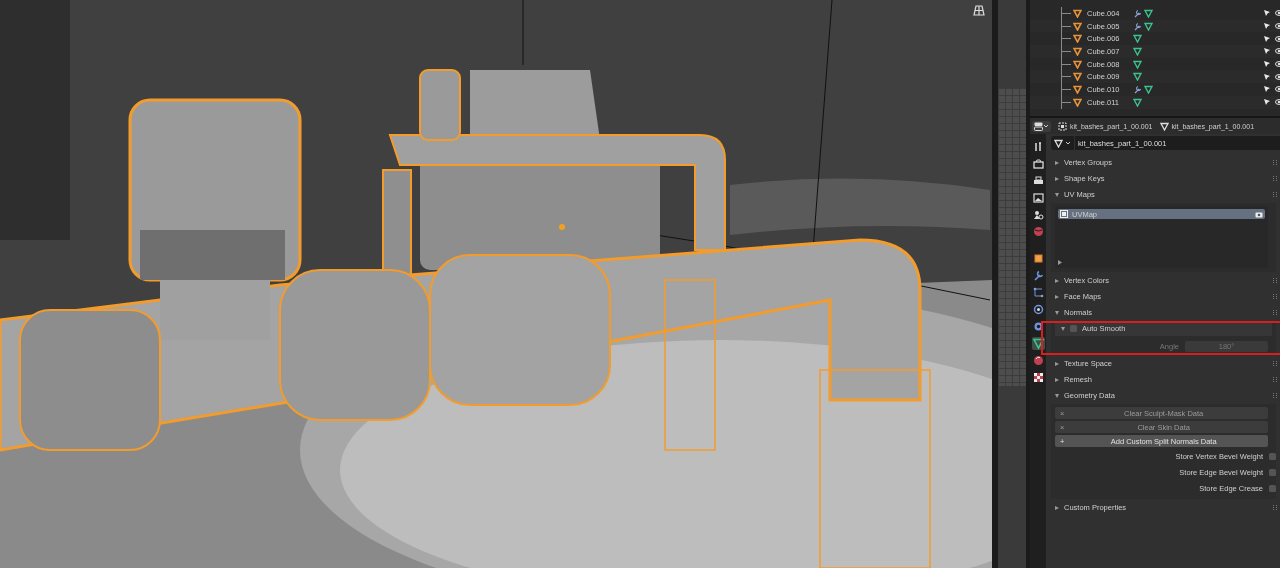  I want to click on uv-grid-icon, so click(1064, 214).